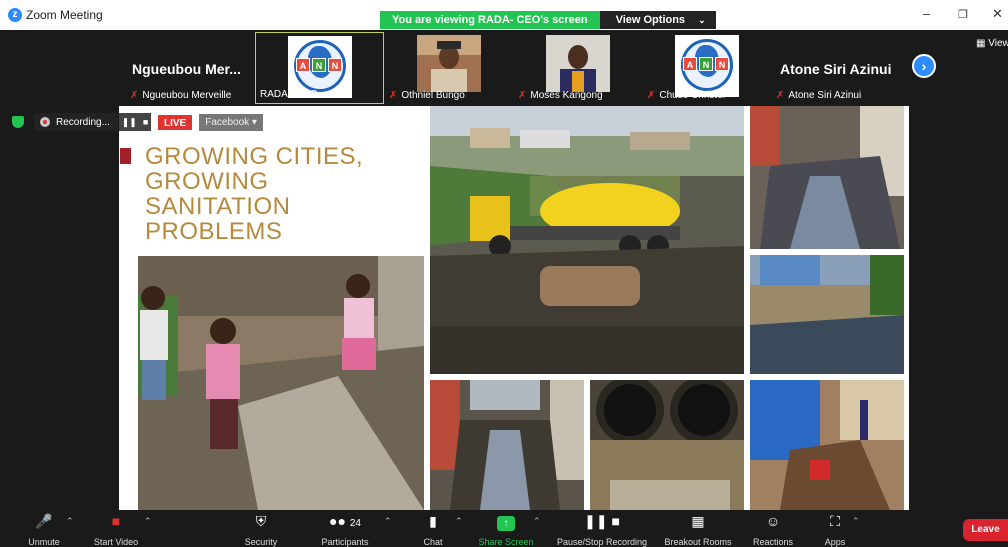 The width and height of the screenshot is (1008, 547). Describe the element at coordinates (985, 530) in the screenshot. I see `leave-button: Leave` at that location.